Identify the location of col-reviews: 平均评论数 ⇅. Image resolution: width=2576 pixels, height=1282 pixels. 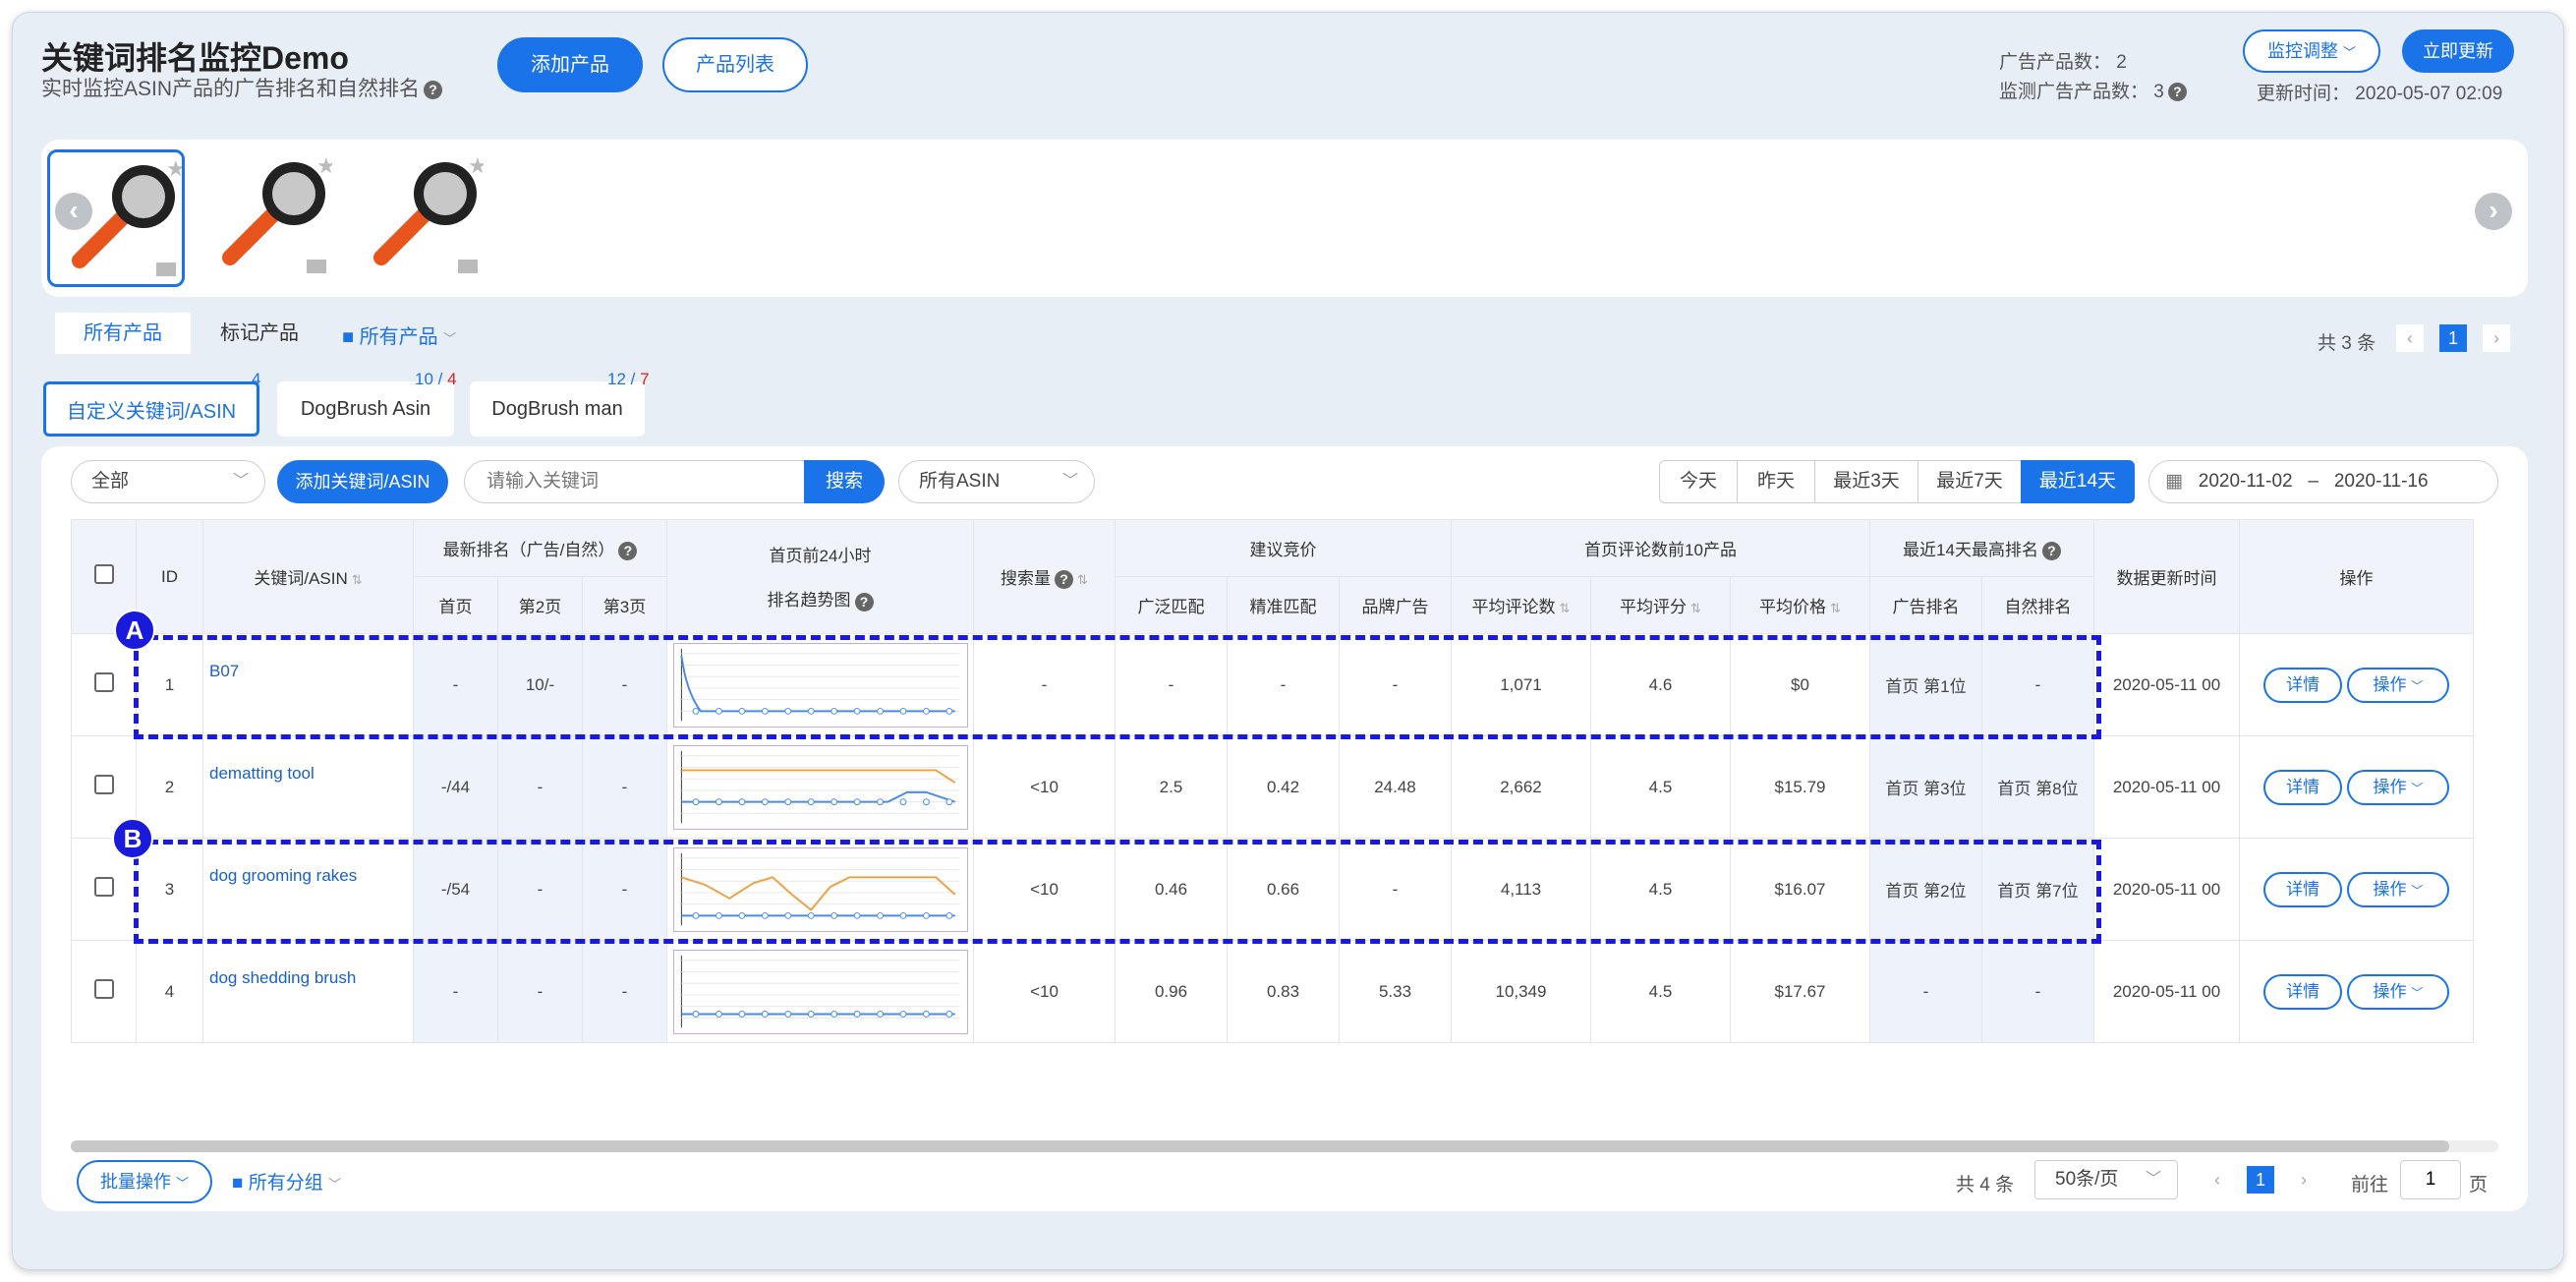
(1521, 605).